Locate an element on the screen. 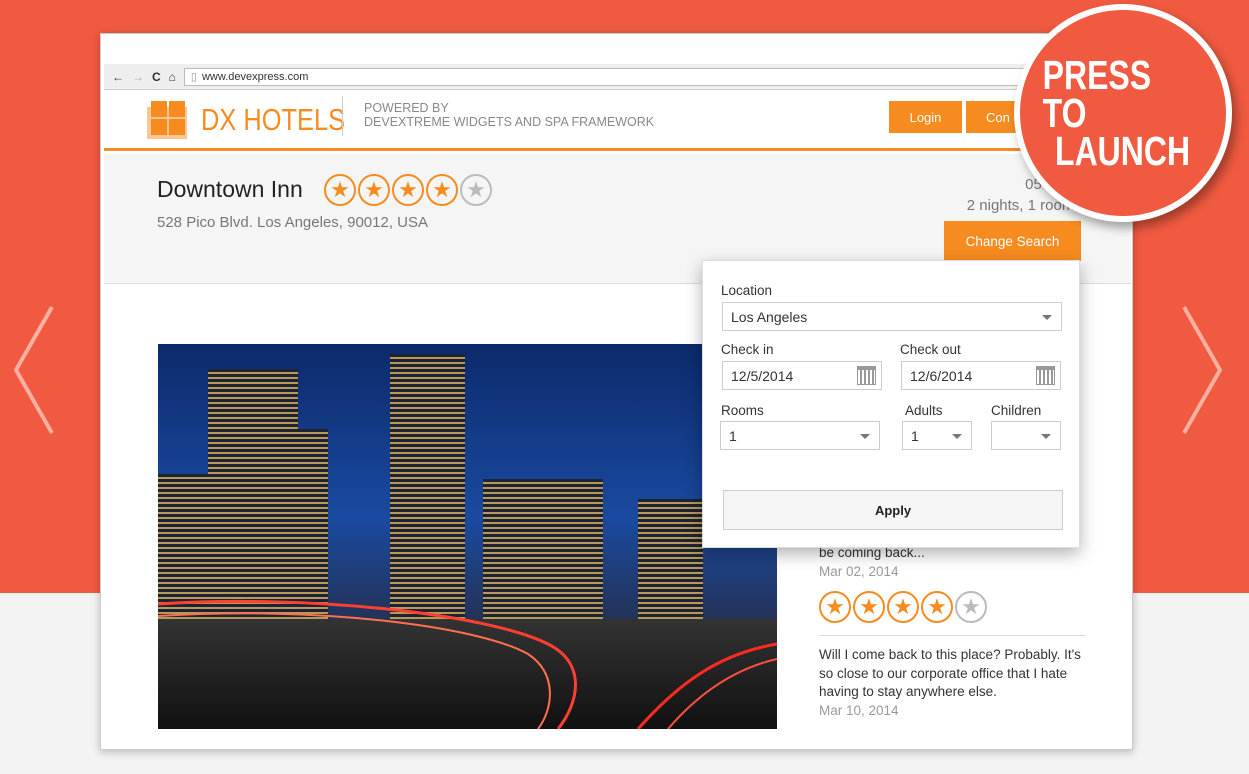 This screenshot has width=1249, height=774. logo-icon is located at coordinates (167, 120).